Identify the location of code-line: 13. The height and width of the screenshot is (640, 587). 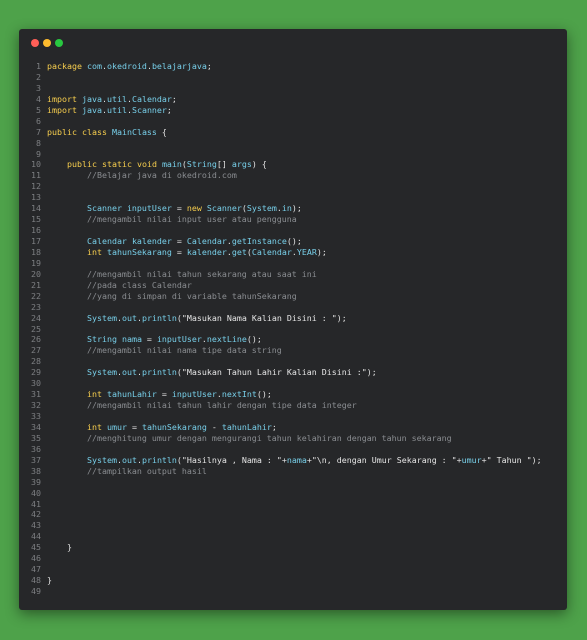
(293, 197).